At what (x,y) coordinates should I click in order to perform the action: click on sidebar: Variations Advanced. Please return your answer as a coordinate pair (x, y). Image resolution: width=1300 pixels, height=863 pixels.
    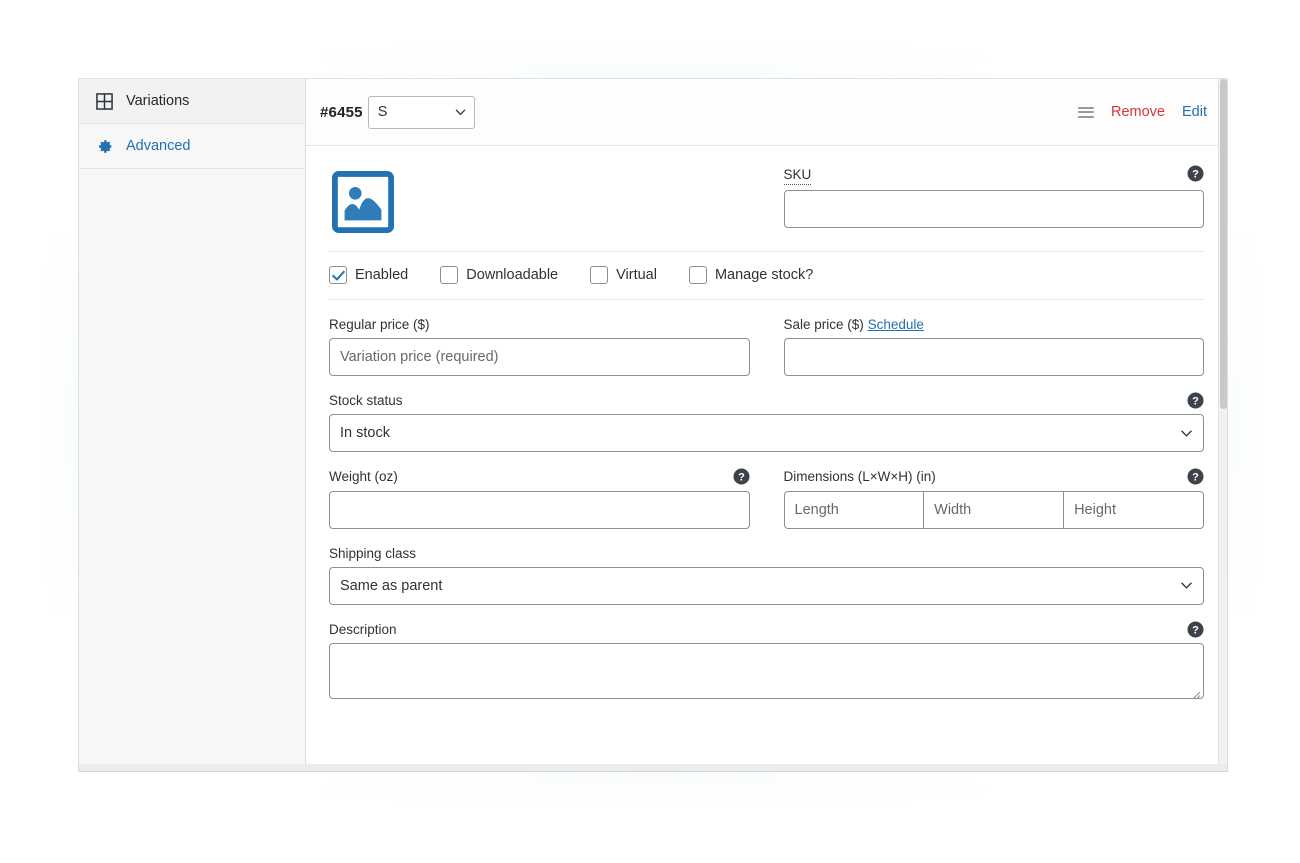
    Looking at the image, I should click on (192, 424).